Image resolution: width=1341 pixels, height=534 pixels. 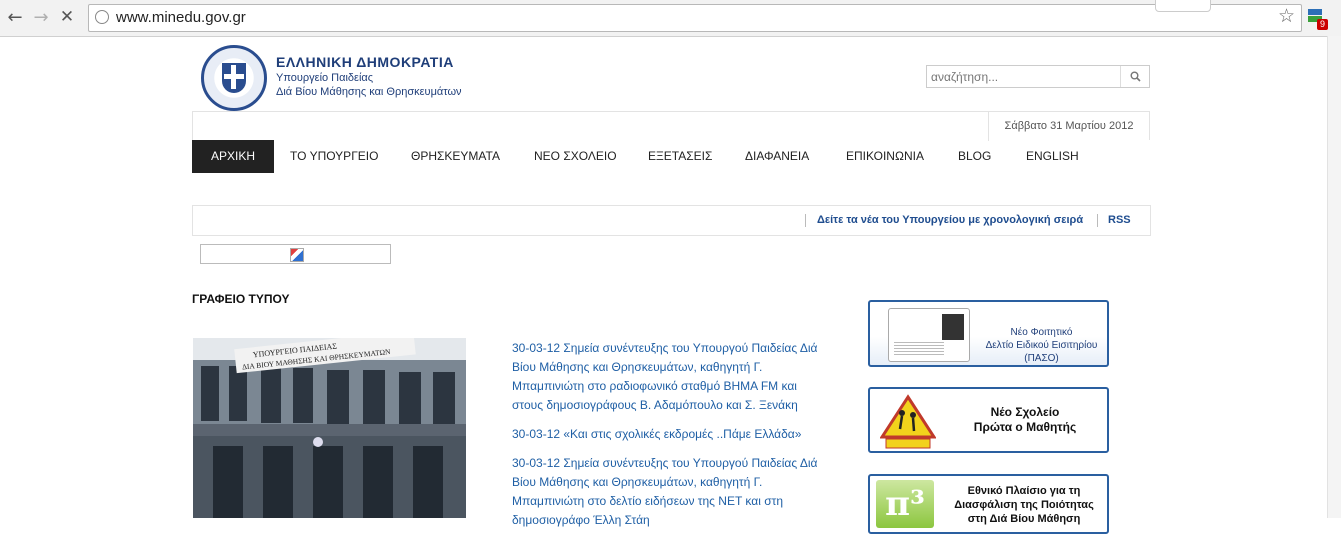 I want to click on url-text: www.minedu.gov.gr, so click(x=181, y=17).